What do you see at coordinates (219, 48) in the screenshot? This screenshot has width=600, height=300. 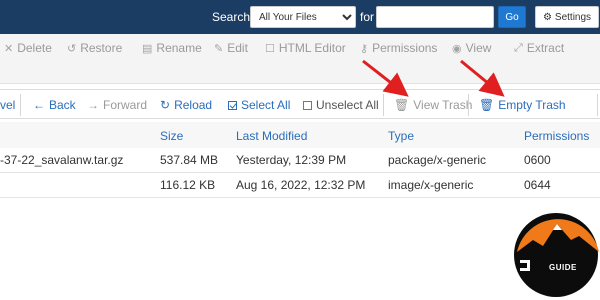 I see `pencil-icon: ✎` at bounding box center [219, 48].